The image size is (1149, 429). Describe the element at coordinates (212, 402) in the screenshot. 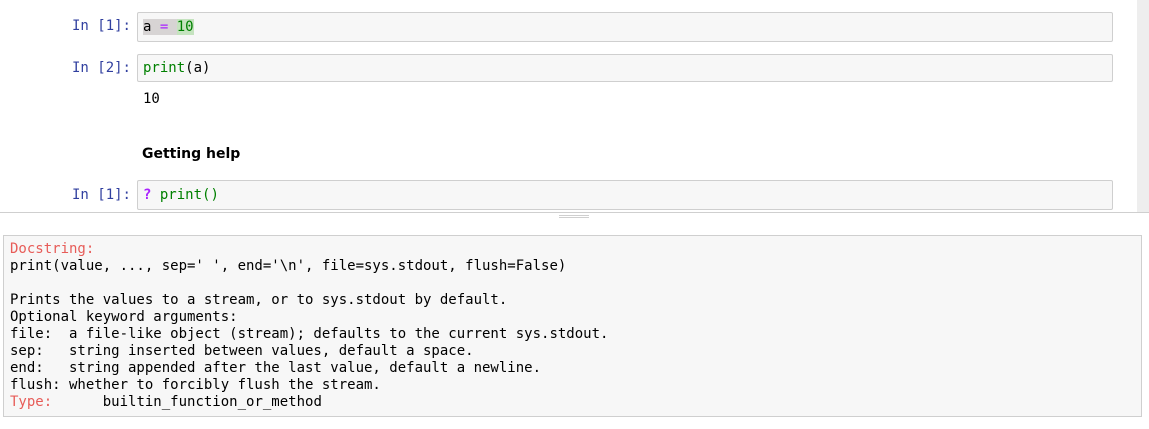

I see `pager-type-value: builtin_function_or_method` at that location.